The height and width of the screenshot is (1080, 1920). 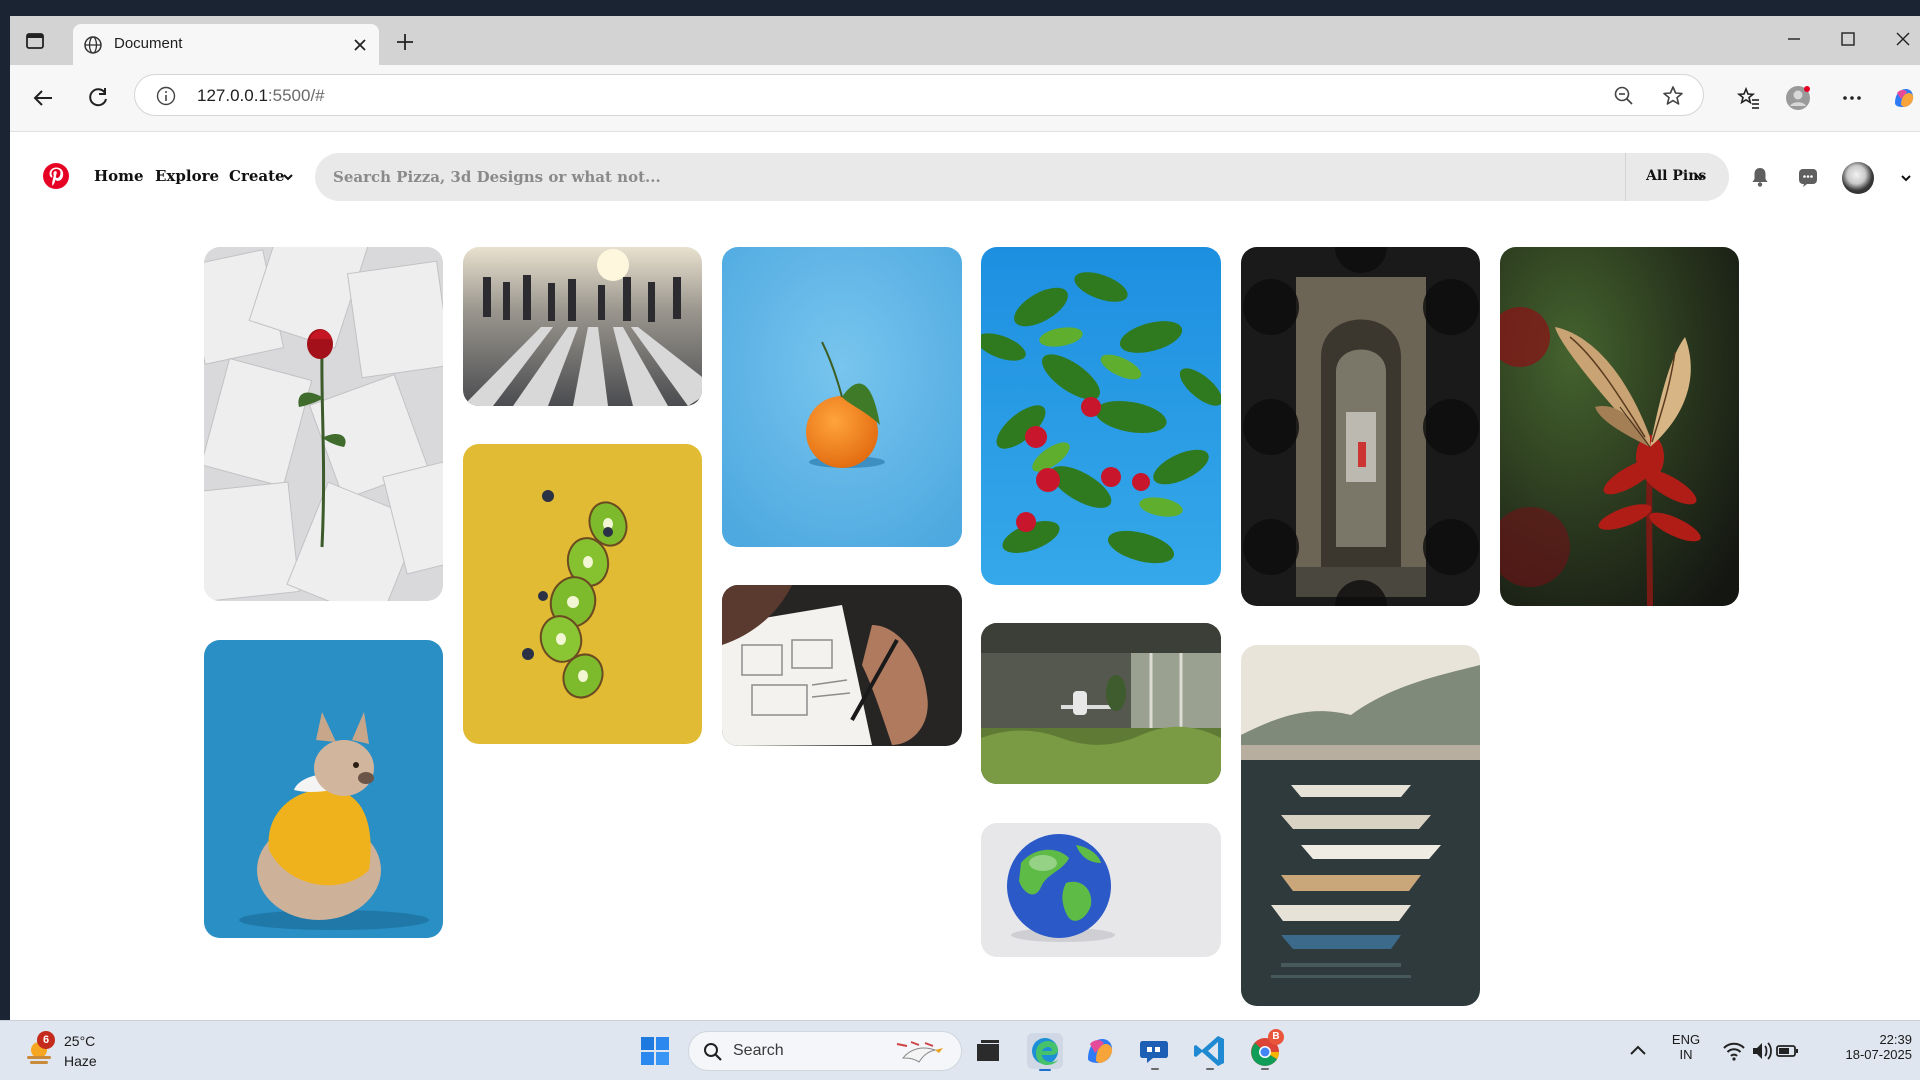 What do you see at coordinates (1700, 177) in the screenshot?
I see `chevron-down-icon` at bounding box center [1700, 177].